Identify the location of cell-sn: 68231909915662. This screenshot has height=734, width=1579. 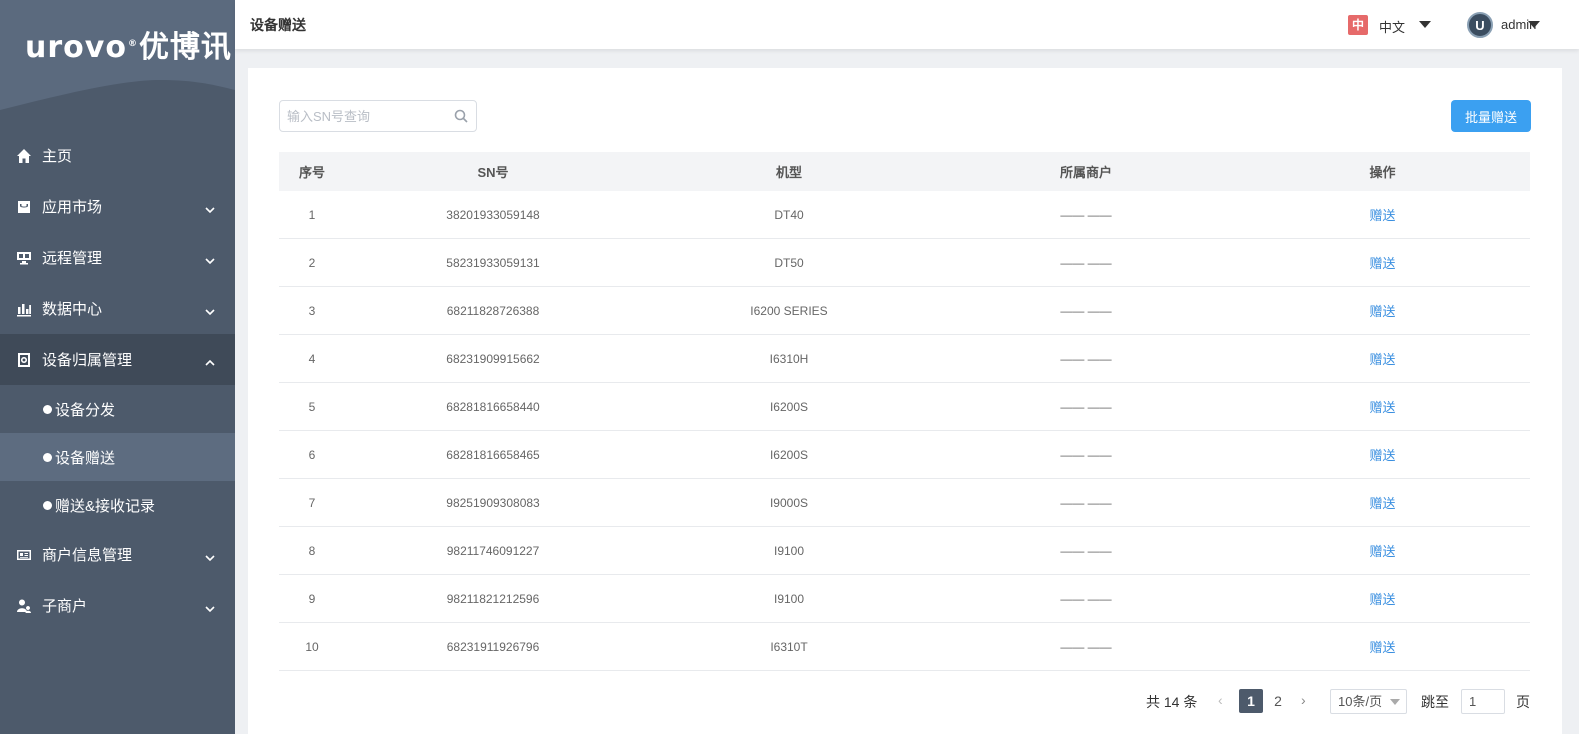
(493, 358).